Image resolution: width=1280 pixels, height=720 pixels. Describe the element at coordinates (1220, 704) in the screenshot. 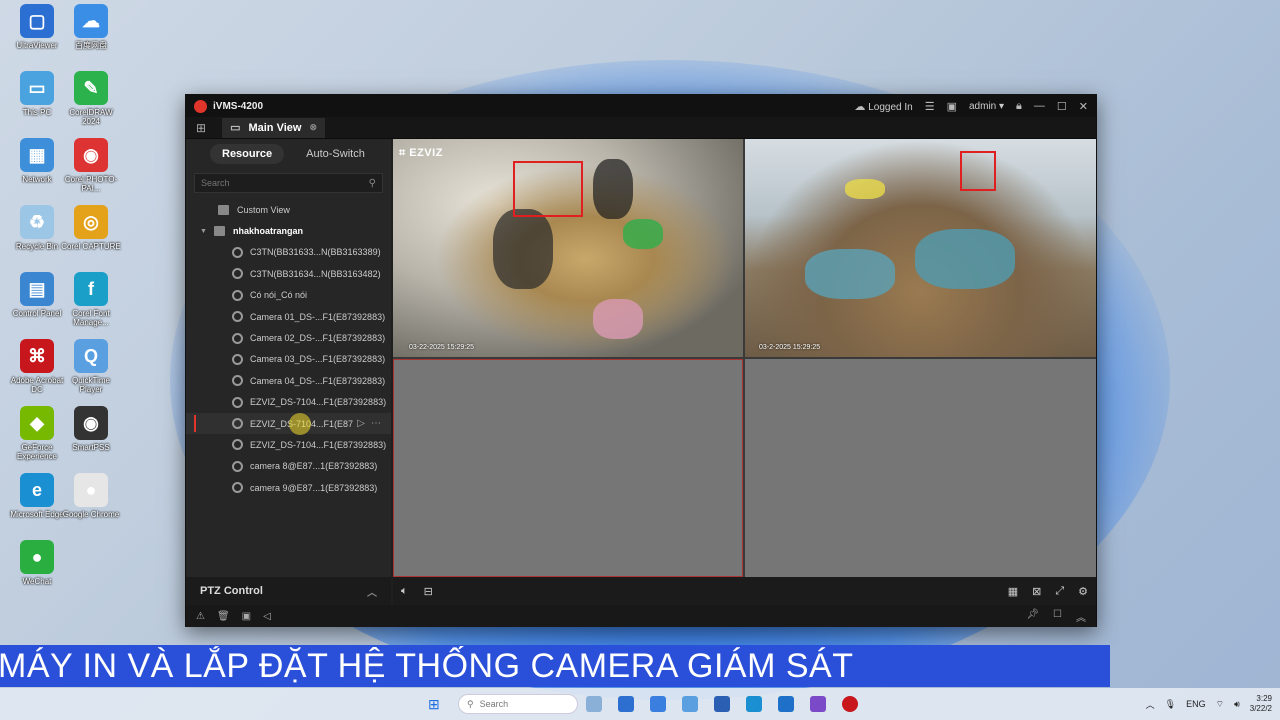

I see `wifi-icon: ⌔` at that location.